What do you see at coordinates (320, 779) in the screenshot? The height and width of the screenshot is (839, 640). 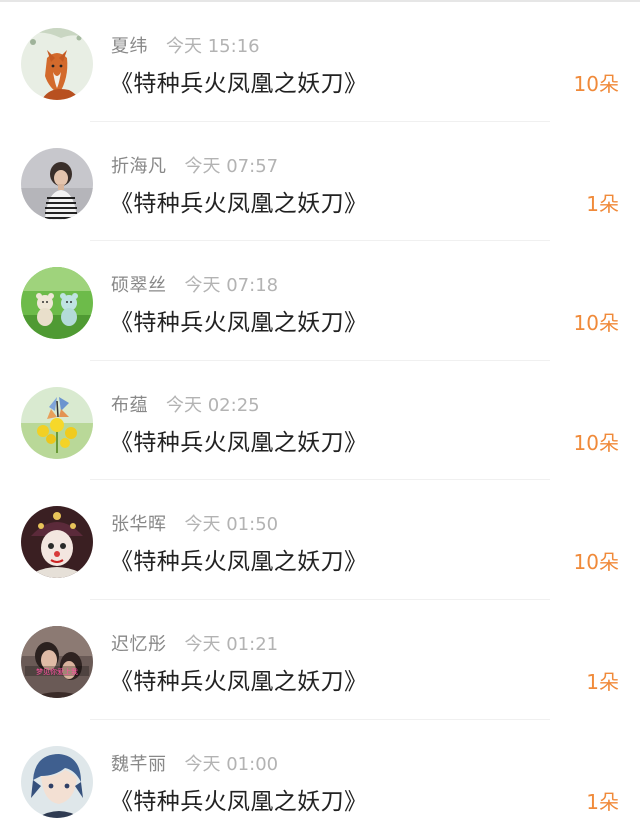 I see `list-item: 魏芊丽 今天 01:00 《特种兵火凤凰之妖刀》 1朵` at bounding box center [320, 779].